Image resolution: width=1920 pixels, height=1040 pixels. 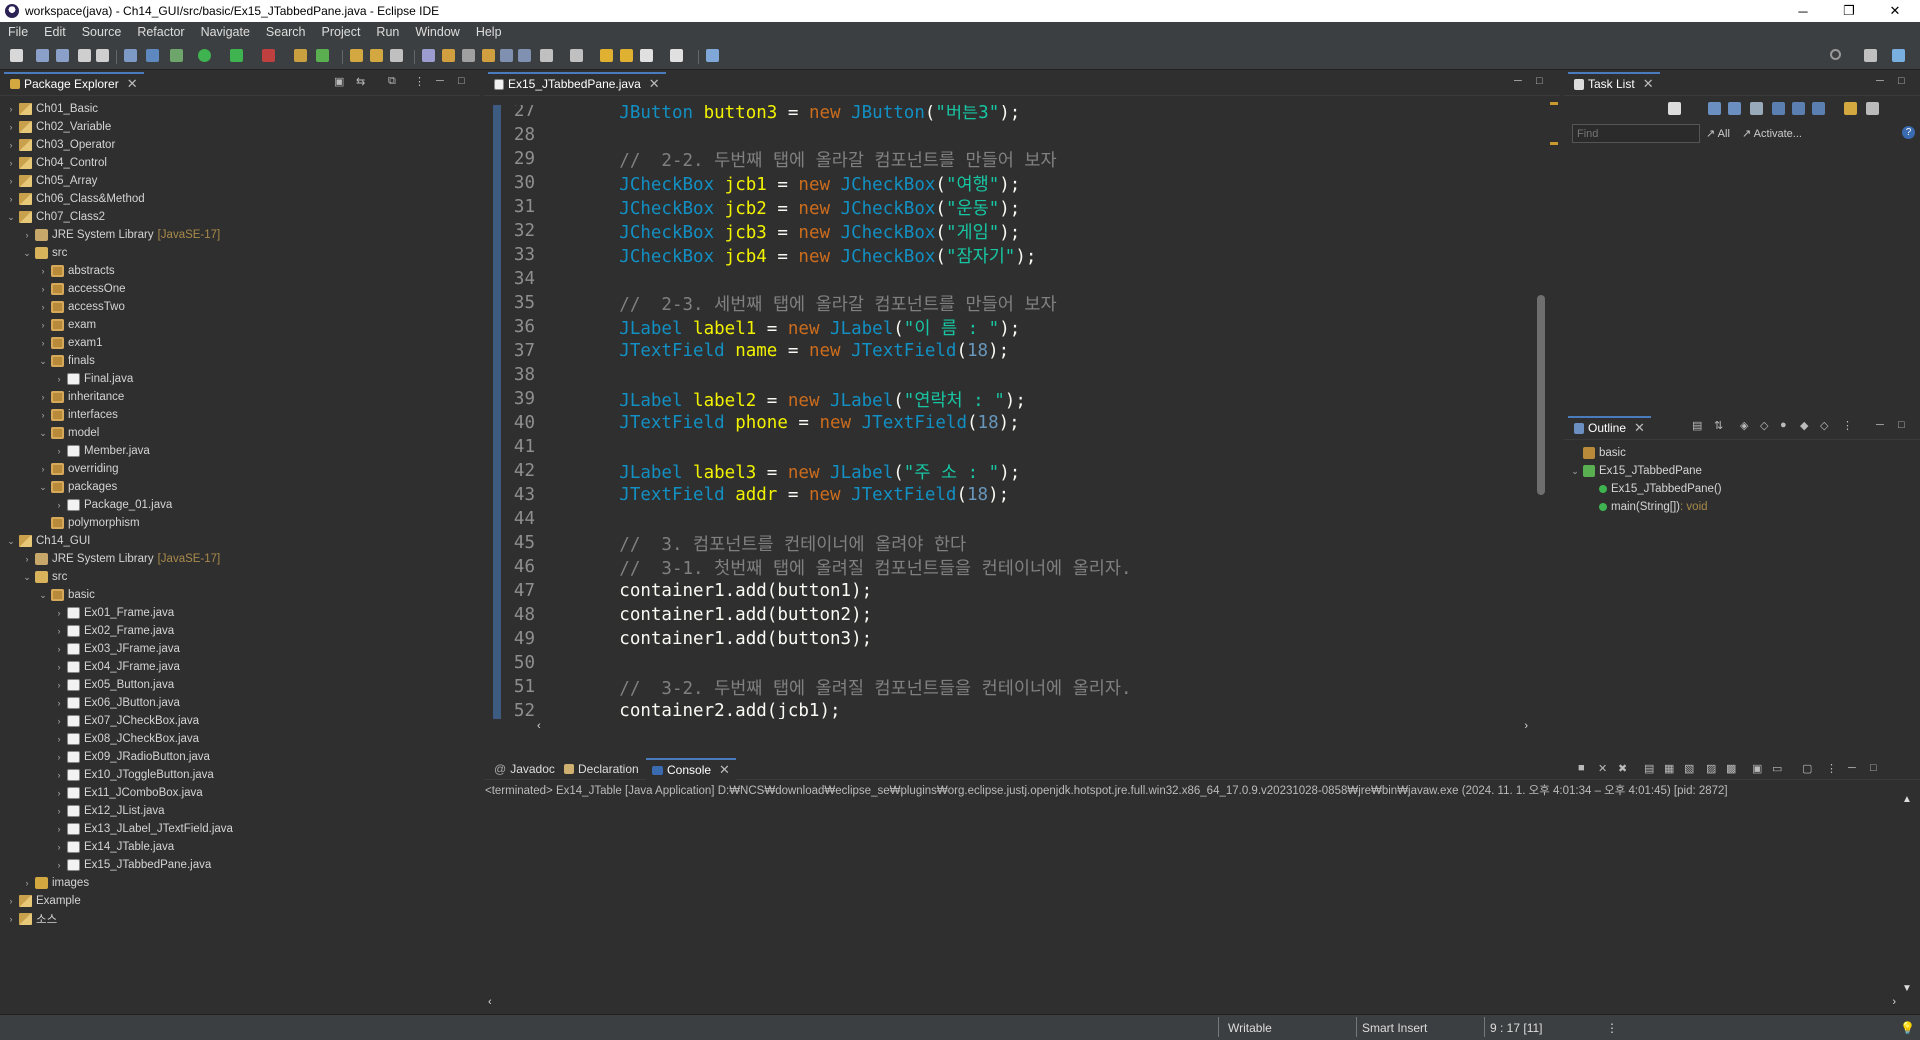 I want to click on clear-console-icon: ▤, so click(x=1649, y=768).